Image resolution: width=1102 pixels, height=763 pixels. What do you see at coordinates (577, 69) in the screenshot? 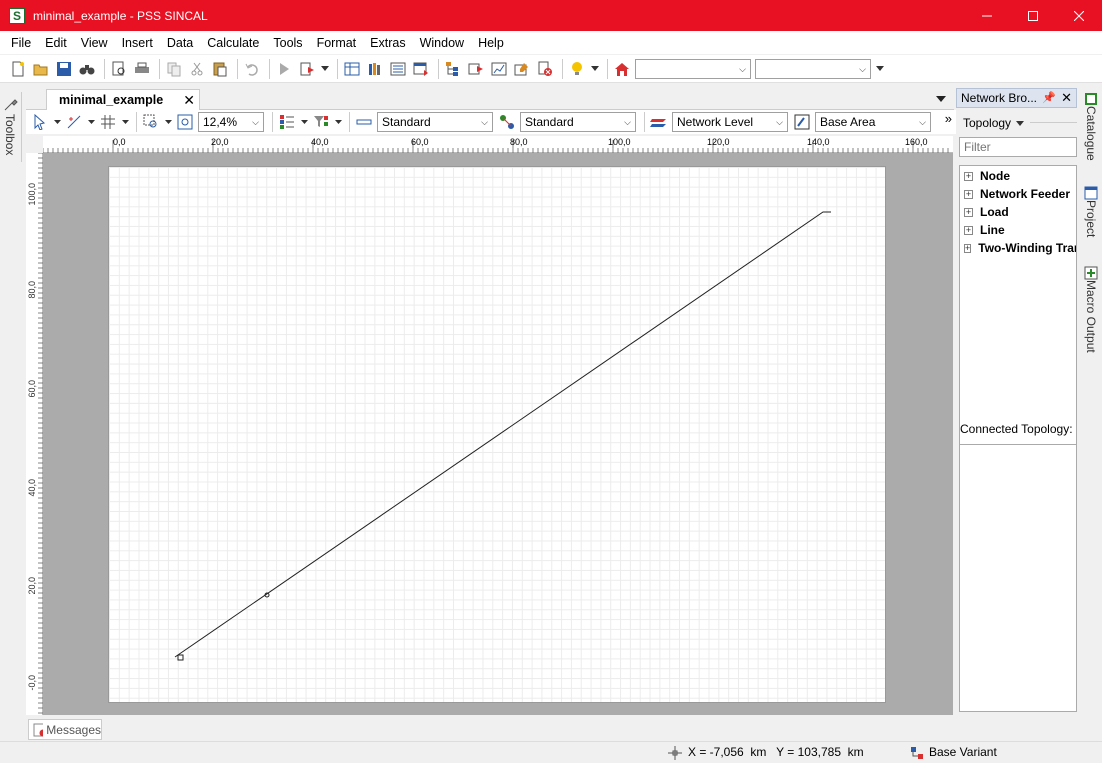
I see `tip-button` at bounding box center [577, 69].